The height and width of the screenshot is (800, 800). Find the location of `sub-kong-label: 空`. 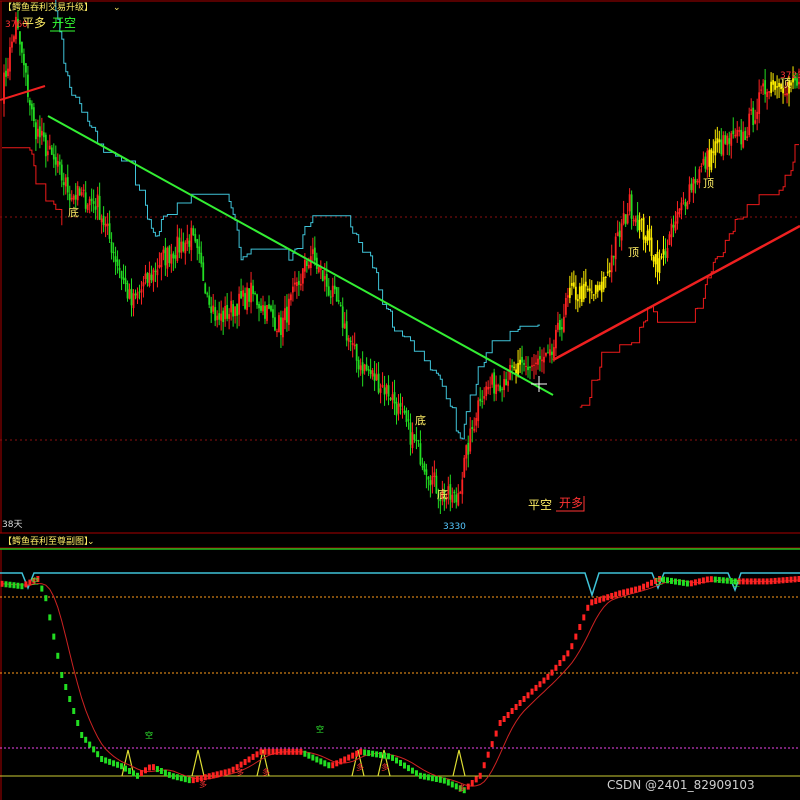

sub-kong-label: 空 is located at coordinates (149, 735).